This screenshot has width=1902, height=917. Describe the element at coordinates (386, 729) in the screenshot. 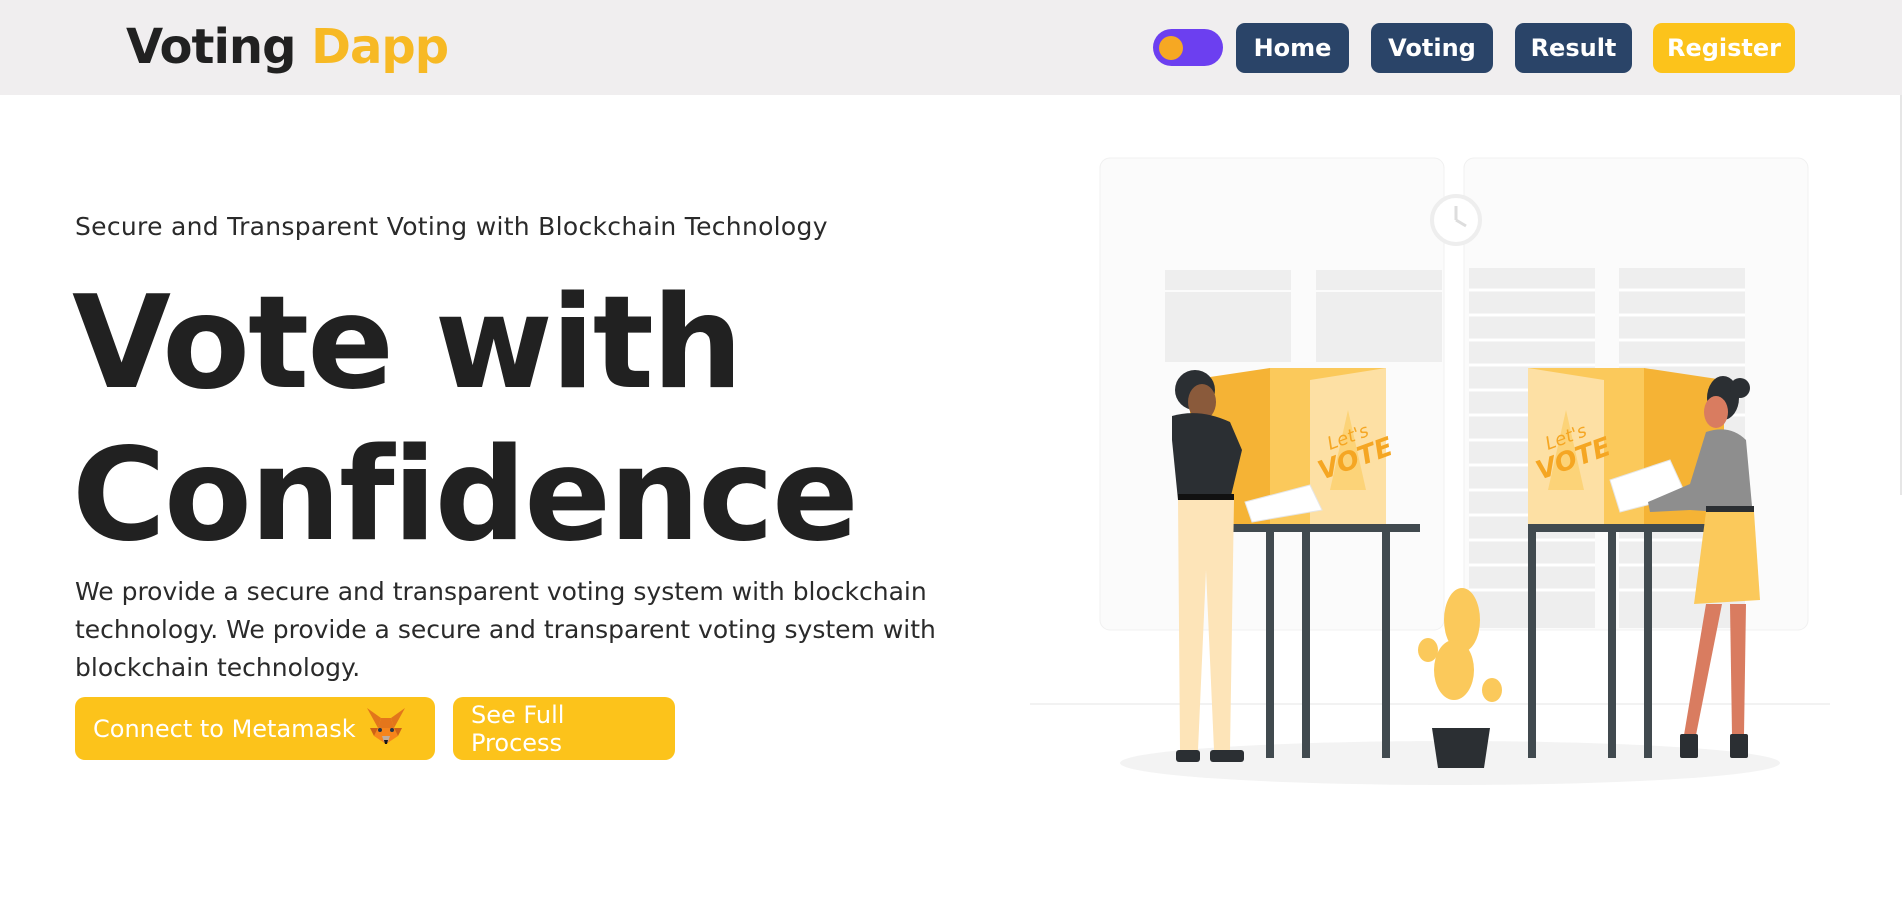

I see `fox-icon` at that location.